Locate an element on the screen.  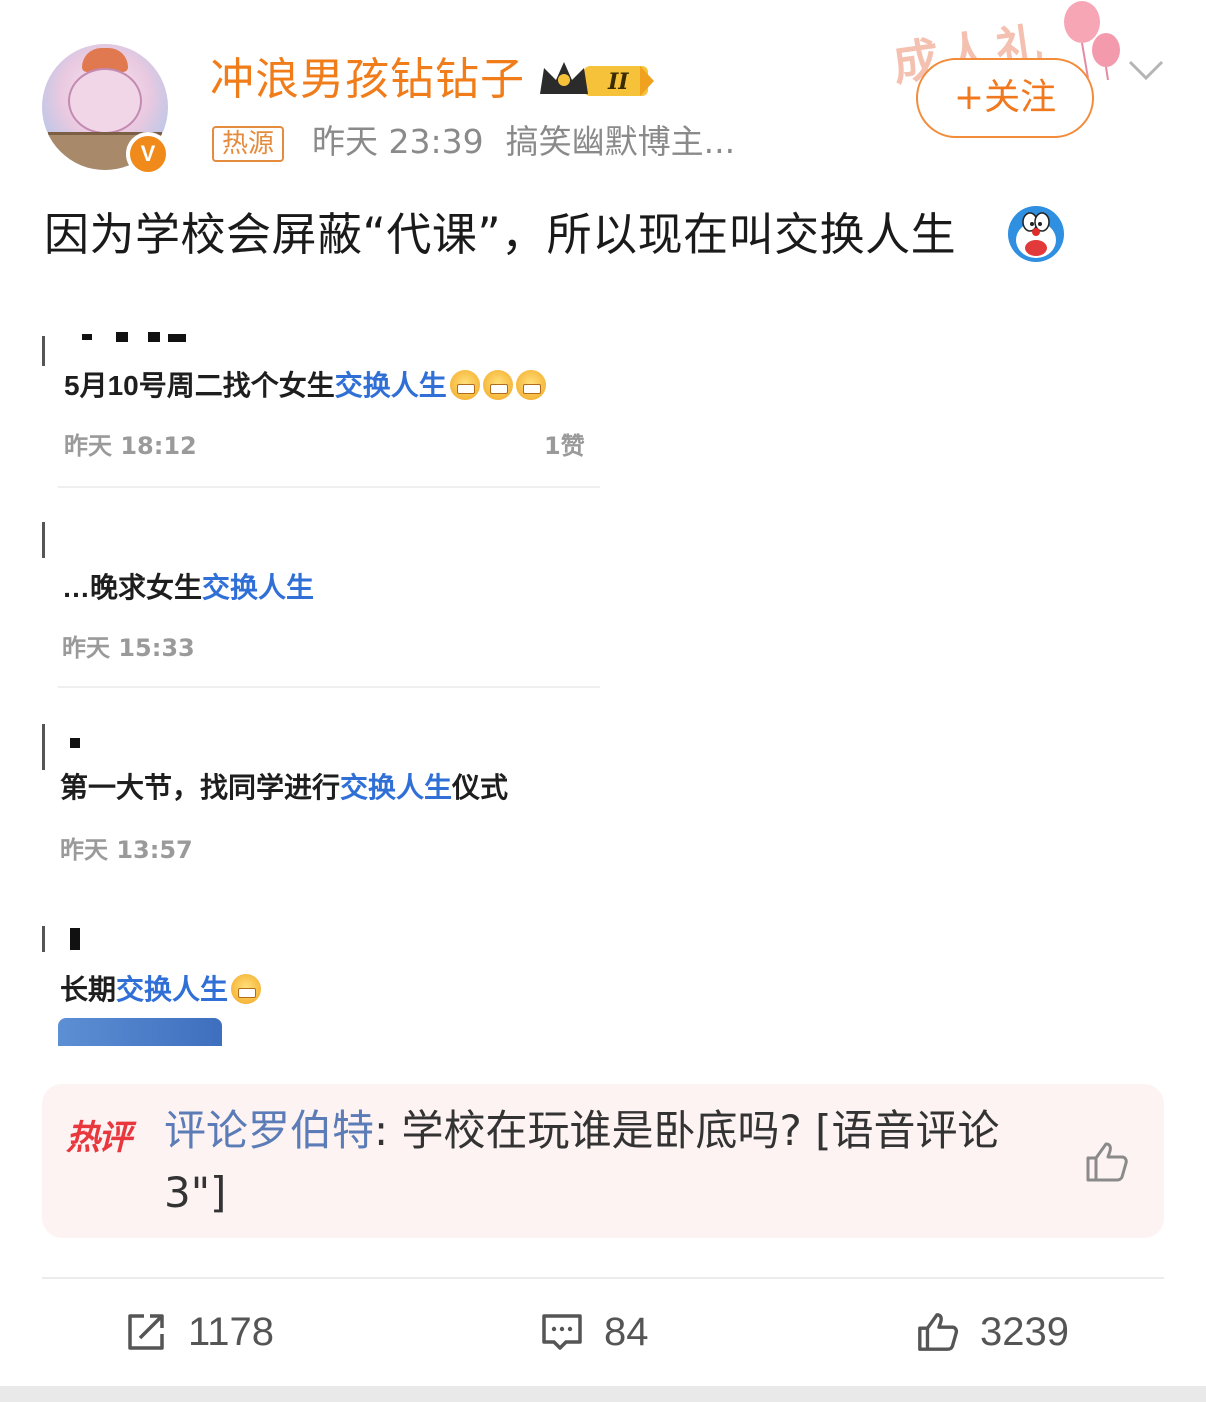
line-3-text: 第一大节，找同学进行 is located at coordinates (200, 787).